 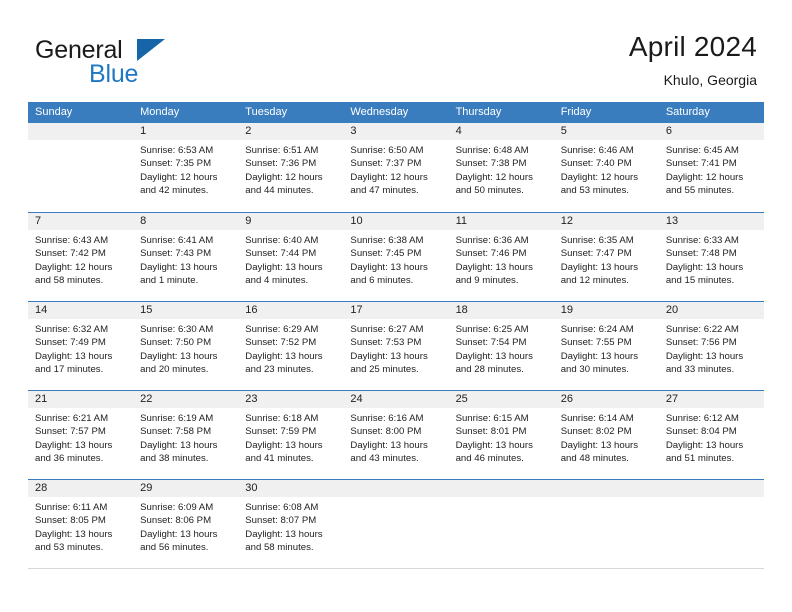 What do you see at coordinates (177, 150) in the screenshot?
I see `day-detail-line: Sunrise: 6:53 AM` at bounding box center [177, 150].